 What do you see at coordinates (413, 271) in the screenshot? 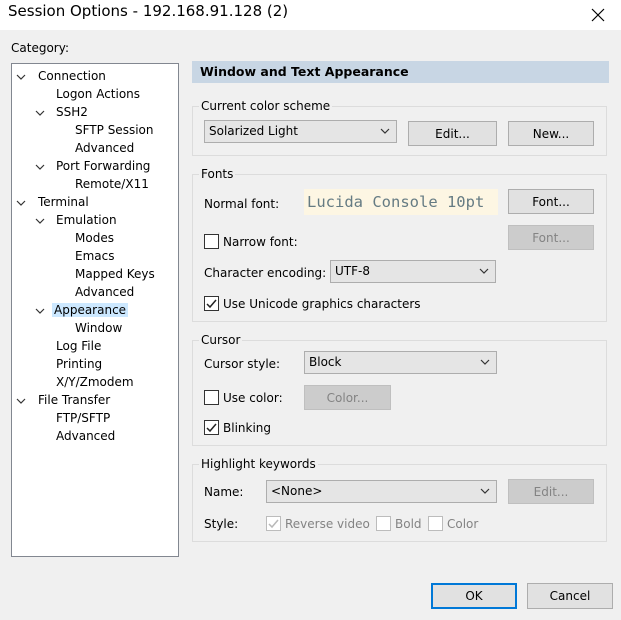
I see `character-encoding-select: UTF-8` at bounding box center [413, 271].